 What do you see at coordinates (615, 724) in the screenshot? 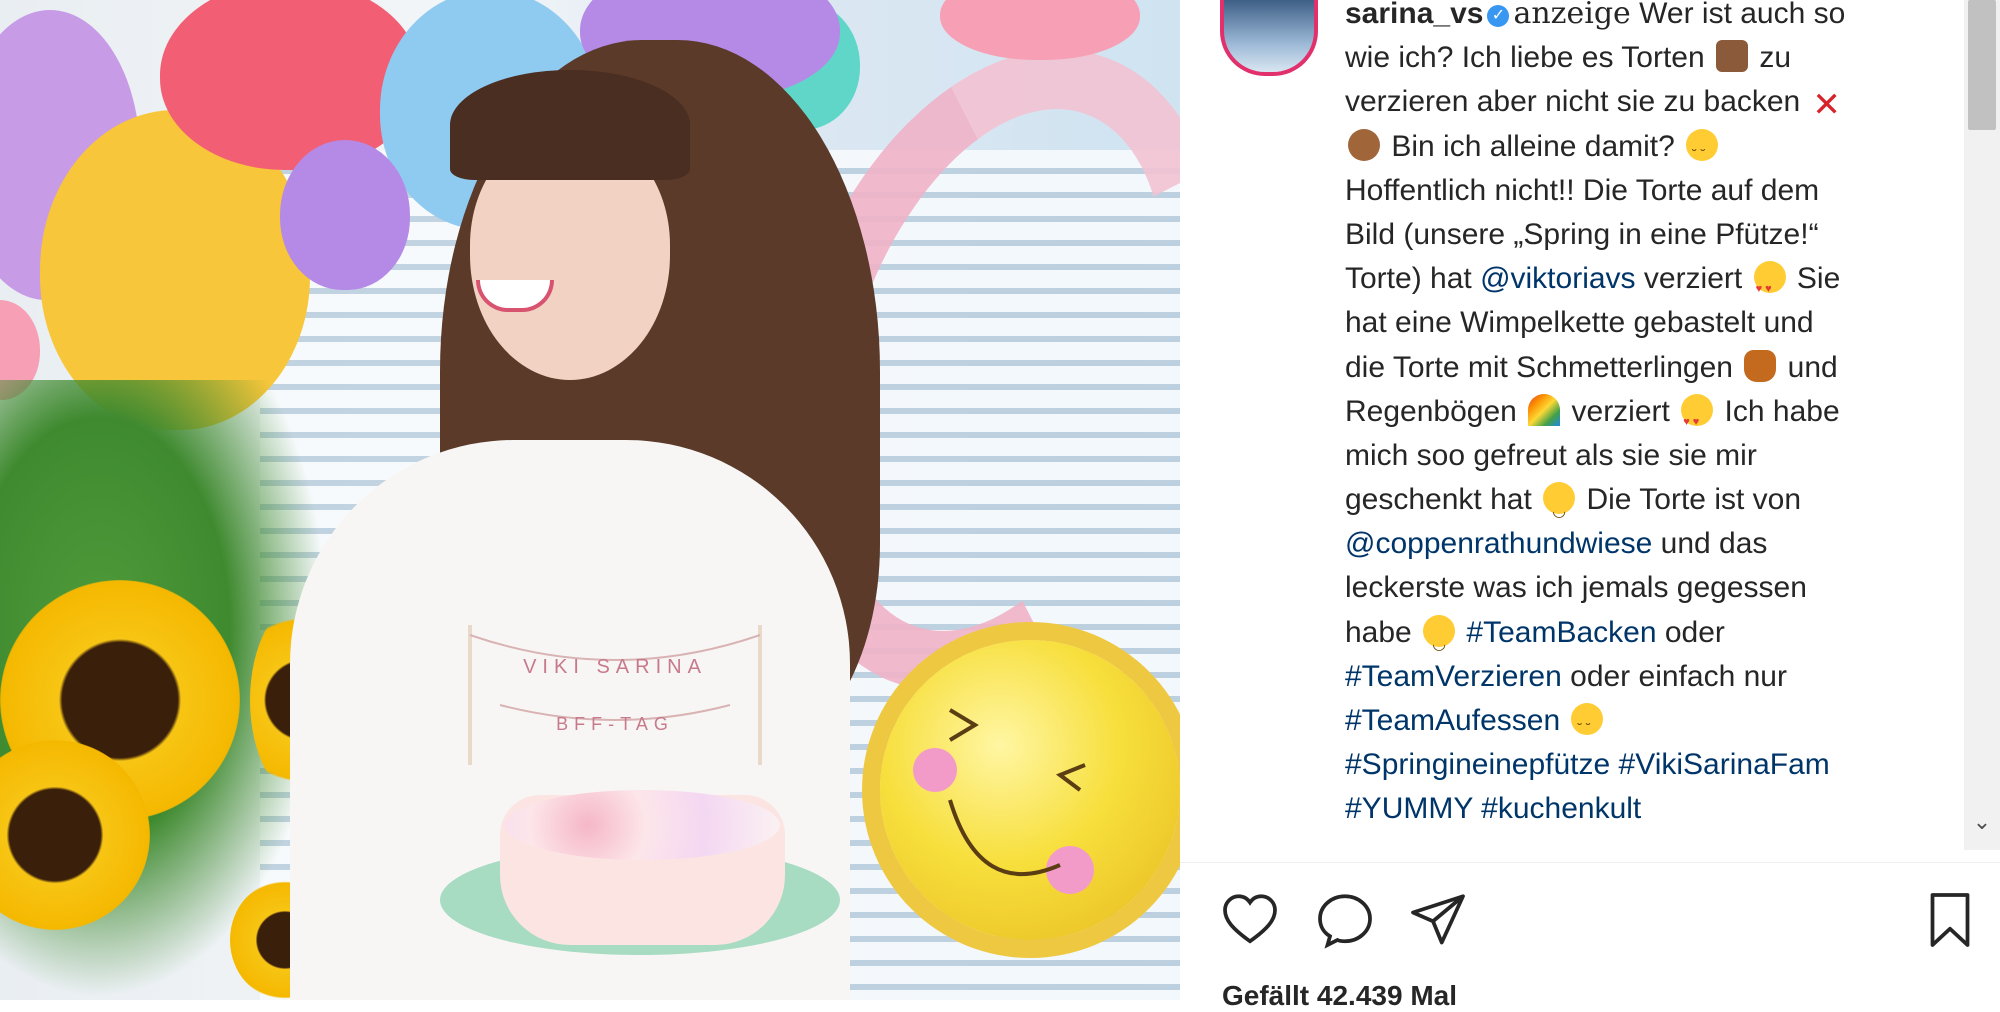
I see `banner-text-2: BFF-TAG` at bounding box center [615, 724].